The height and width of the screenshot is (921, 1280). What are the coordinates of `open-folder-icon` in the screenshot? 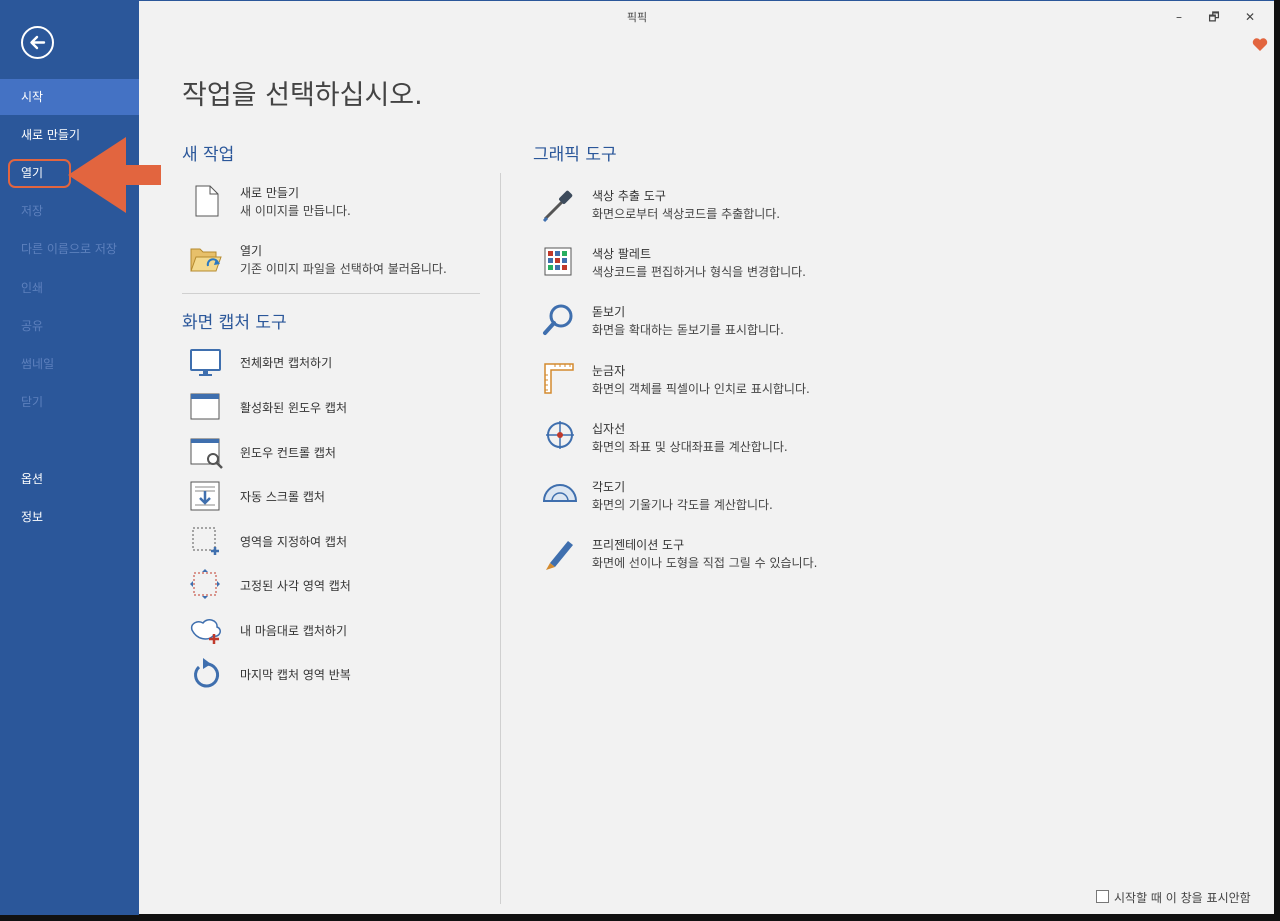 It's located at (206, 260).